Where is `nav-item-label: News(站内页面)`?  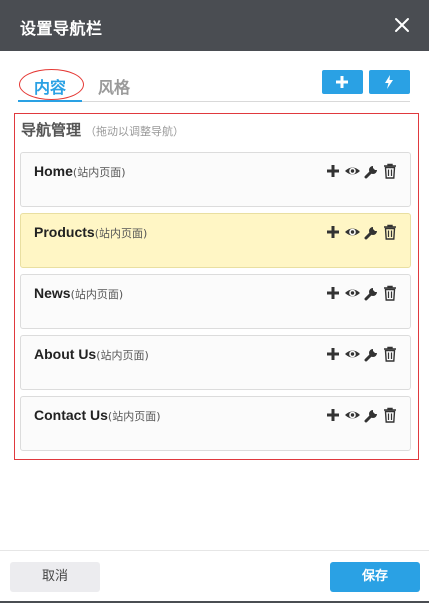 nav-item-label: News(站内页面) is located at coordinates (78, 293).